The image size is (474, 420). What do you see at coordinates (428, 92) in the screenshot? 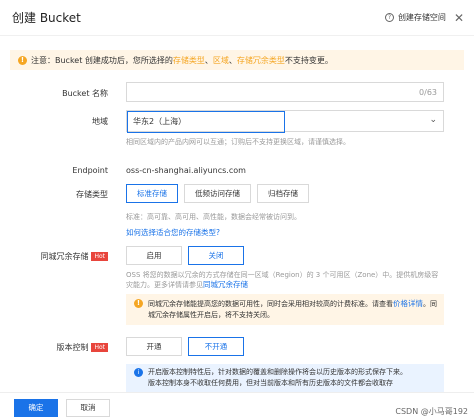
I see `char-counter: 0/63` at bounding box center [428, 92].